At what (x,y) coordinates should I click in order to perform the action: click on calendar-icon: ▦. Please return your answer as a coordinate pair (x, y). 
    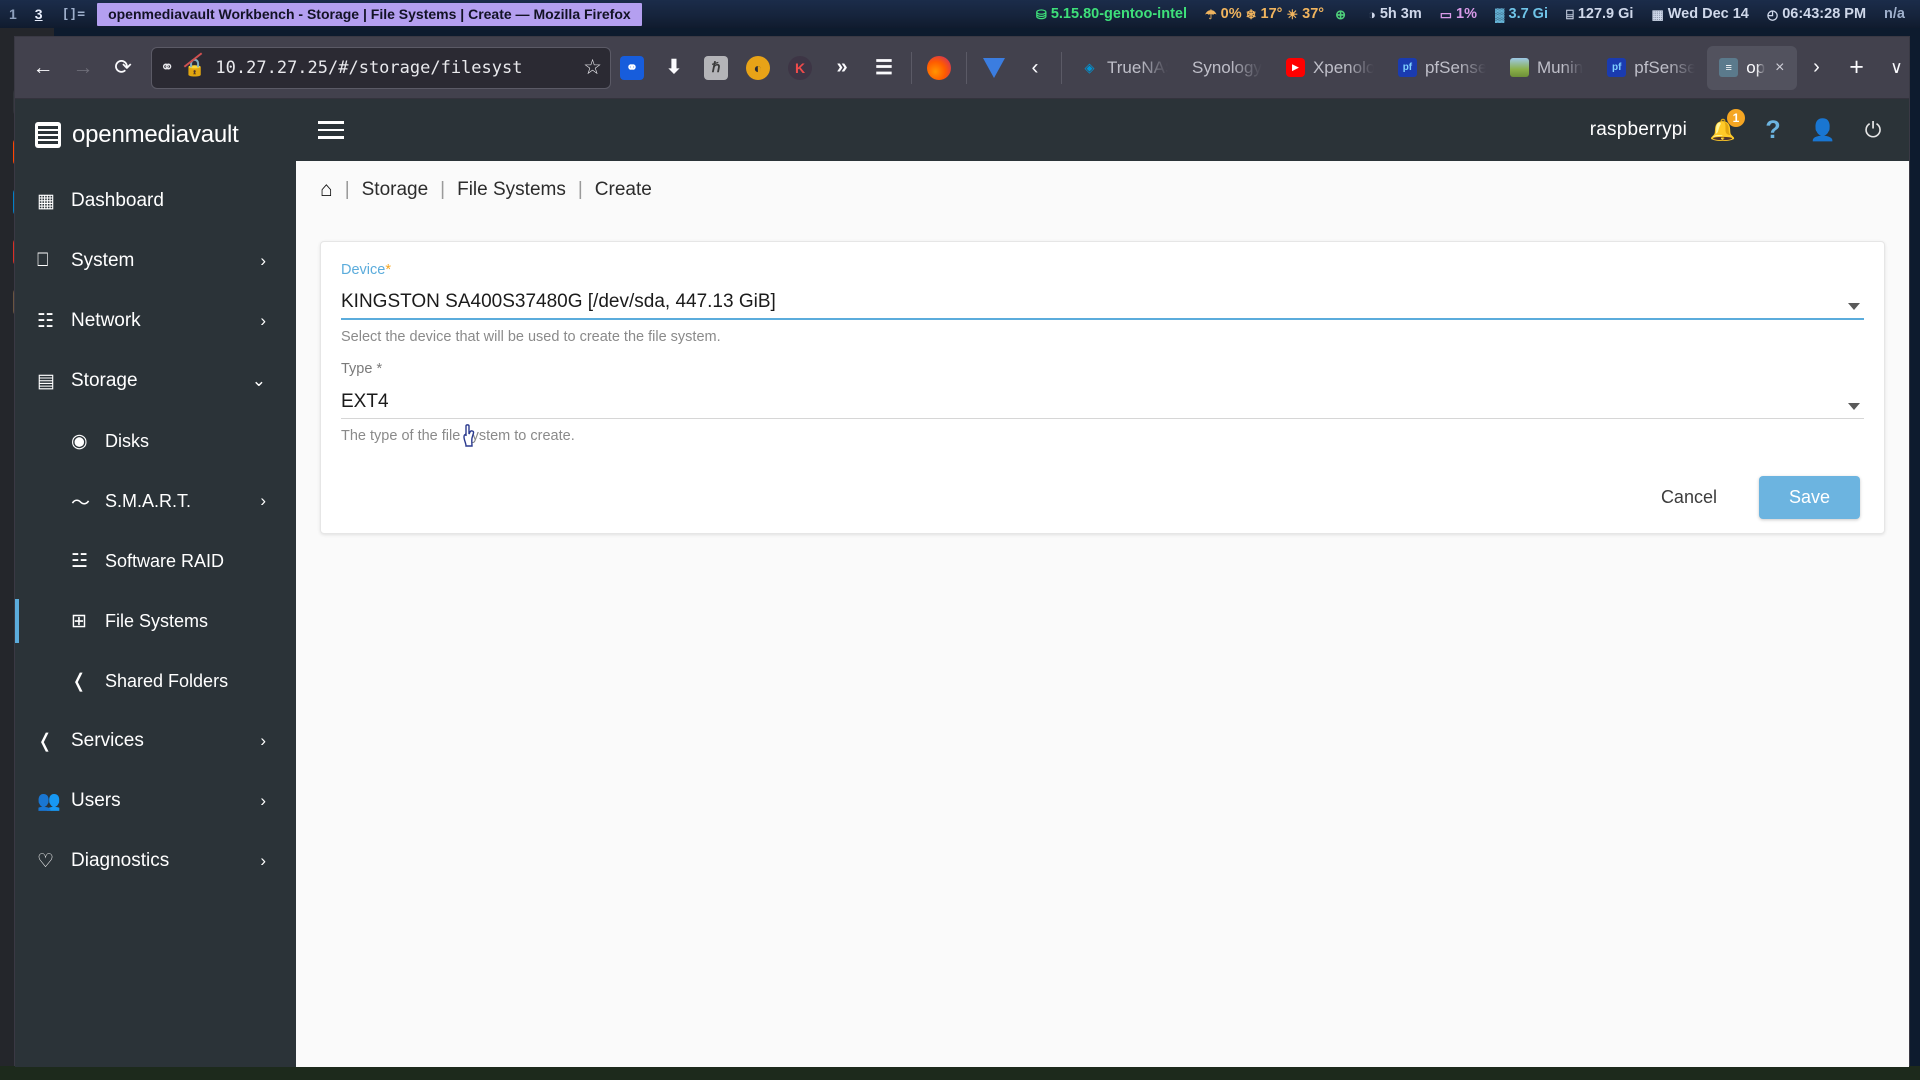
    Looking at the image, I should click on (1657, 14).